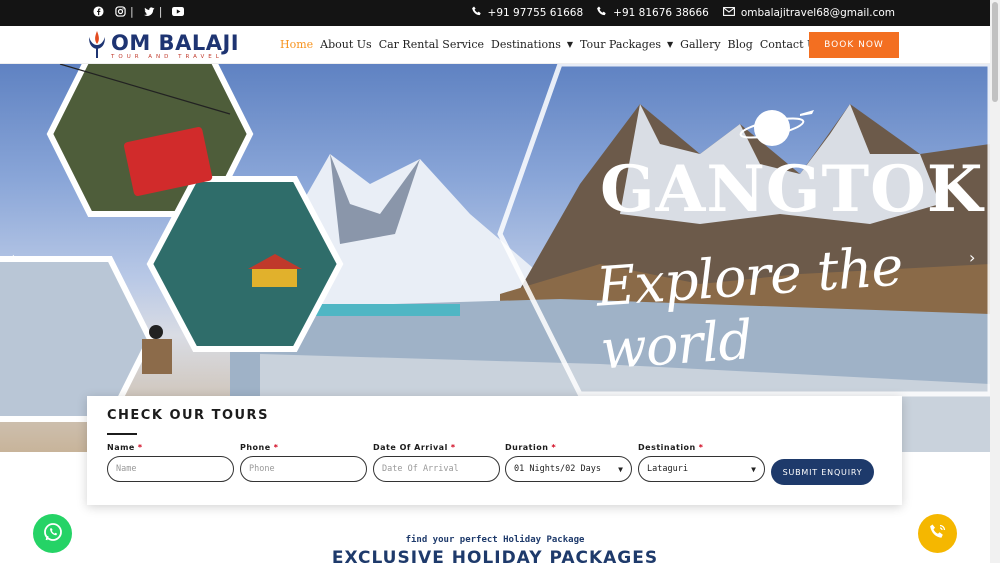 Image resolution: width=1000 pixels, height=563 pixels. I want to click on facebook-icon, so click(98, 11).